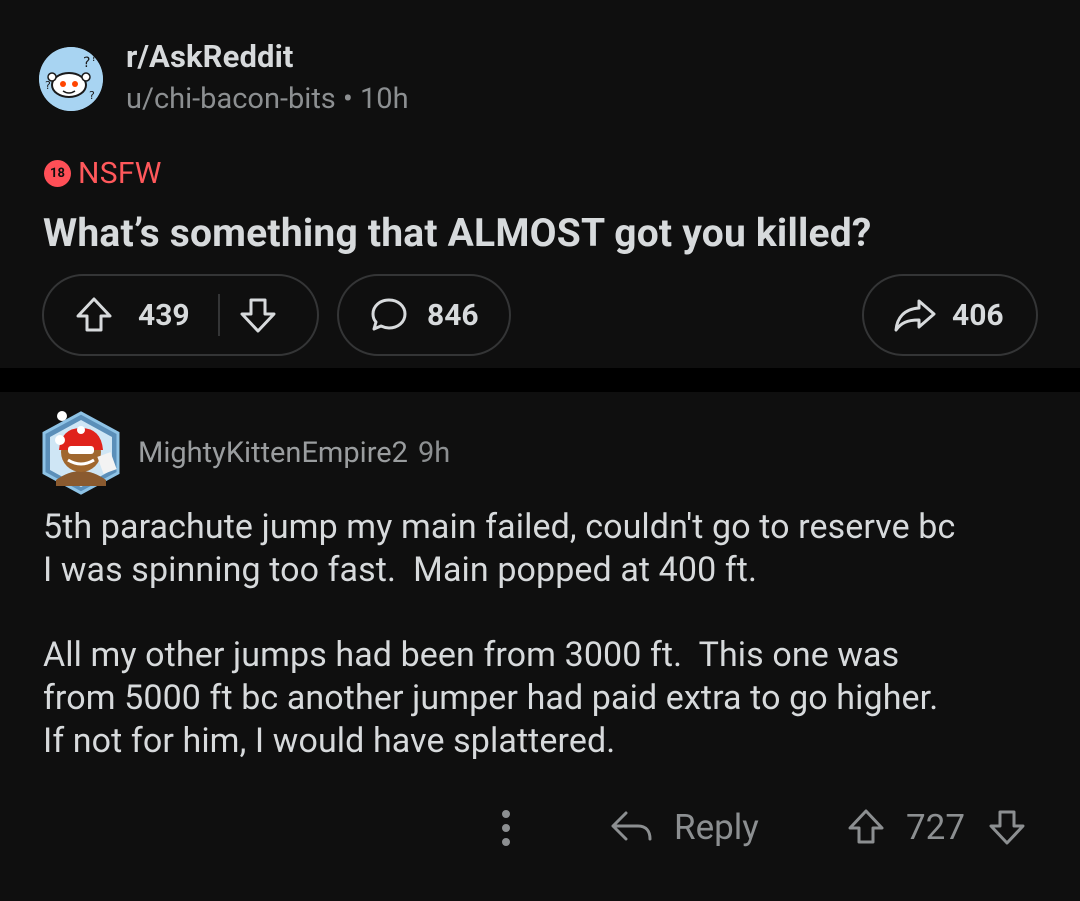  I want to click on comment-actions: Reply 727, so click(540, 827).